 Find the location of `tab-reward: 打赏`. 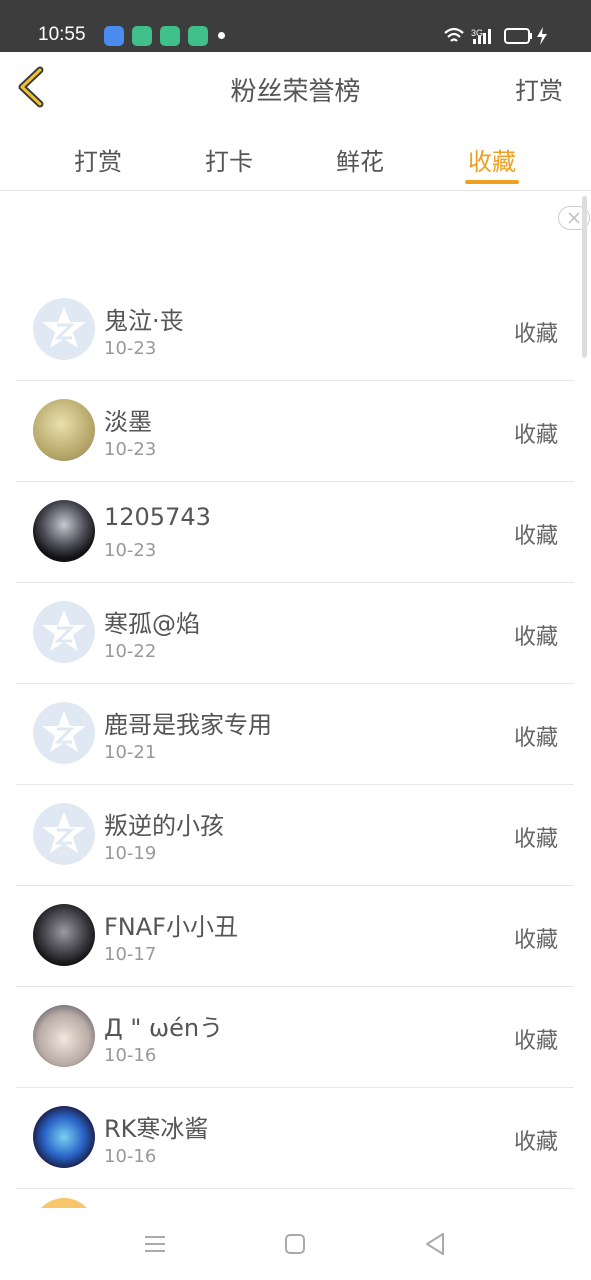

tab-reward: 打赏 is located at coordinates (98, 159).